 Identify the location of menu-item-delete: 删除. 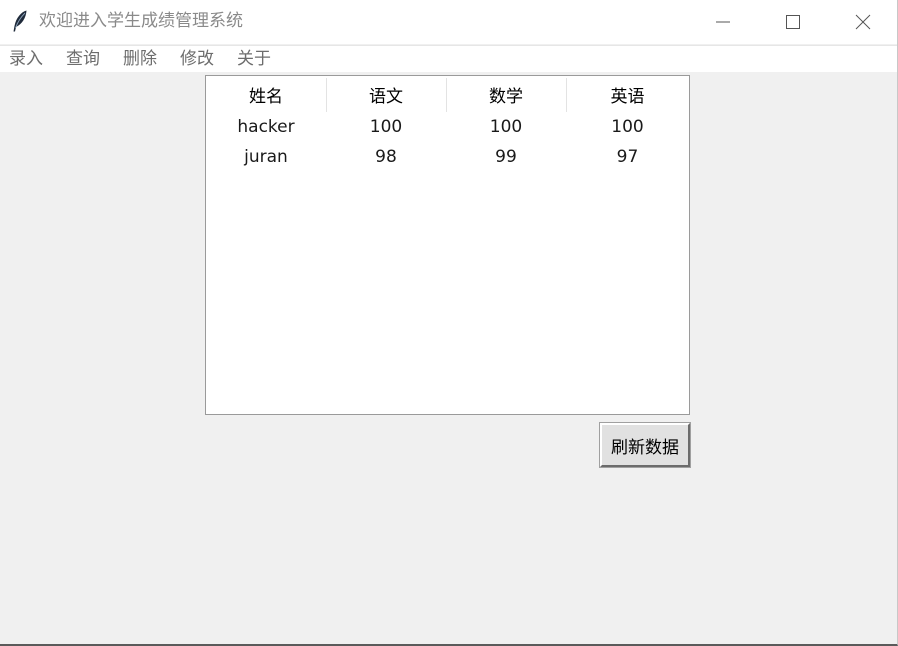
(140, 59).